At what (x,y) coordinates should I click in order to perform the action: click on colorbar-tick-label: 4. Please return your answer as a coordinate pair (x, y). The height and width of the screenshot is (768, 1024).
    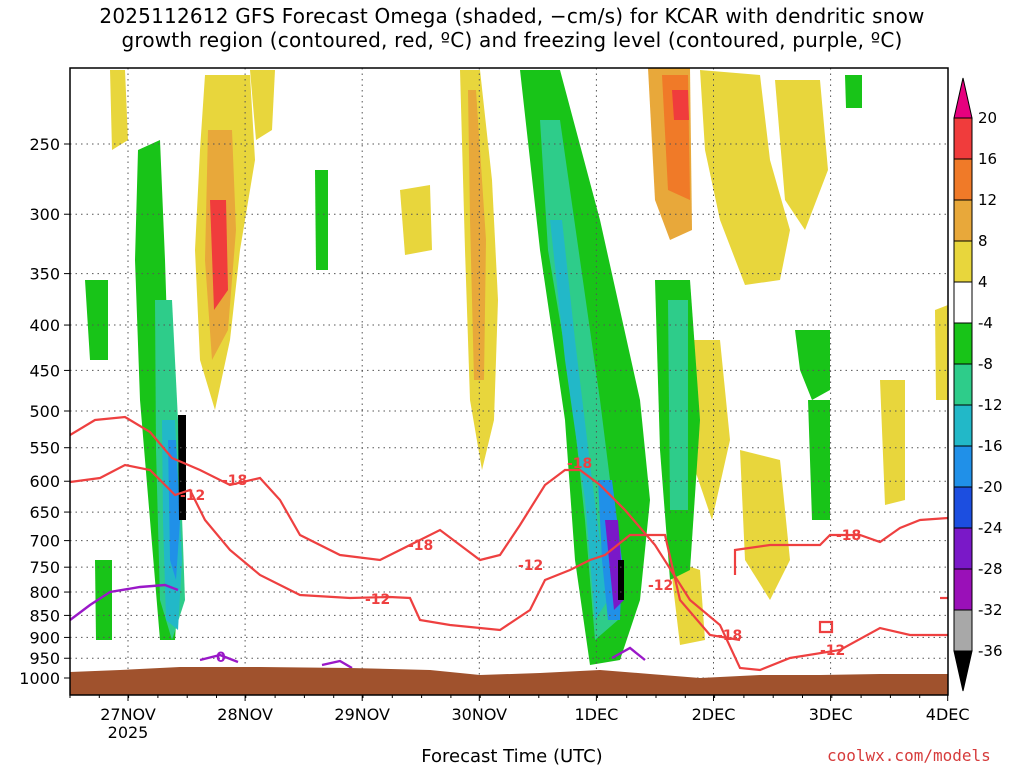
    Looking at the image, I should click on (983, 282).